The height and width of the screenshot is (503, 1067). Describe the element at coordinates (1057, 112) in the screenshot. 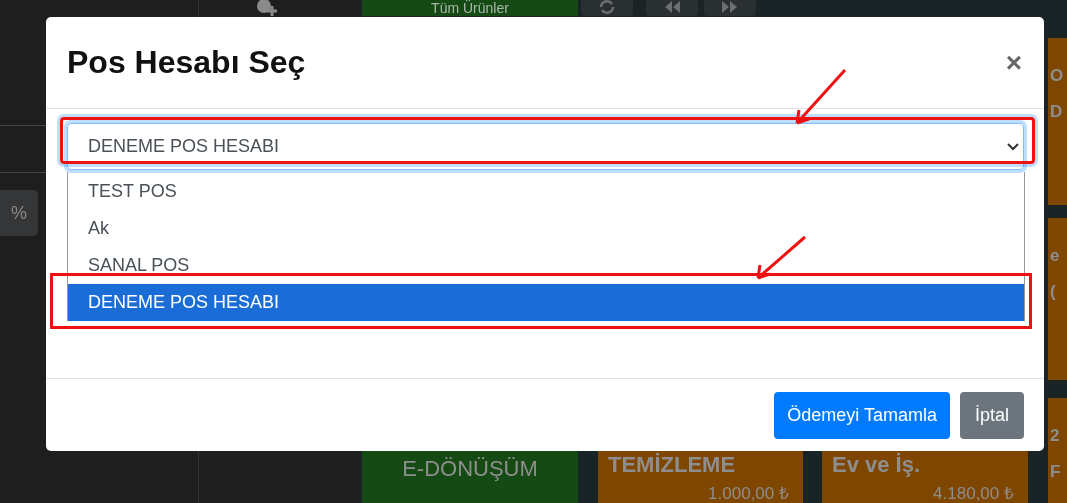

I see `tile-title: D` at that location.